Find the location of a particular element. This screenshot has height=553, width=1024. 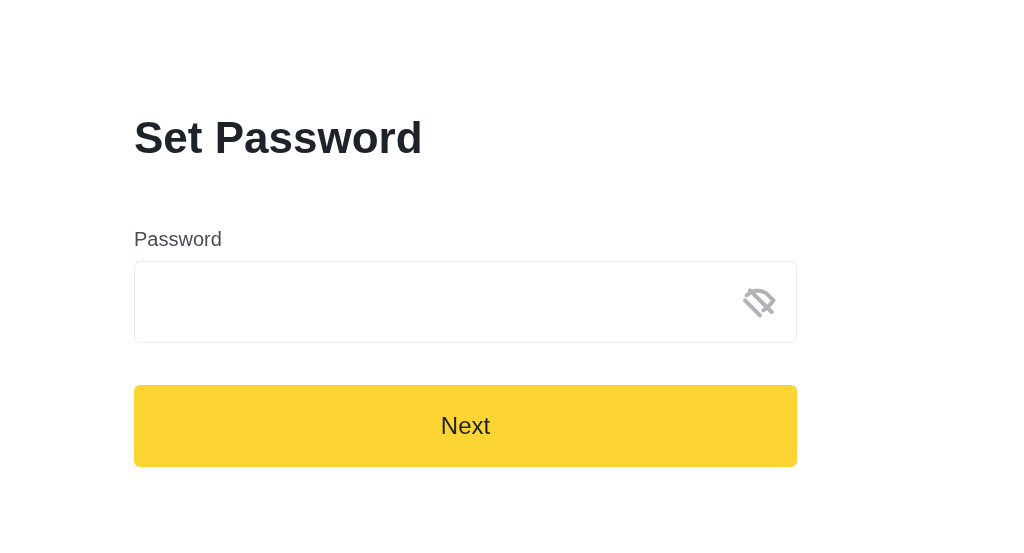

password-field is located at coordinates (465, 302).